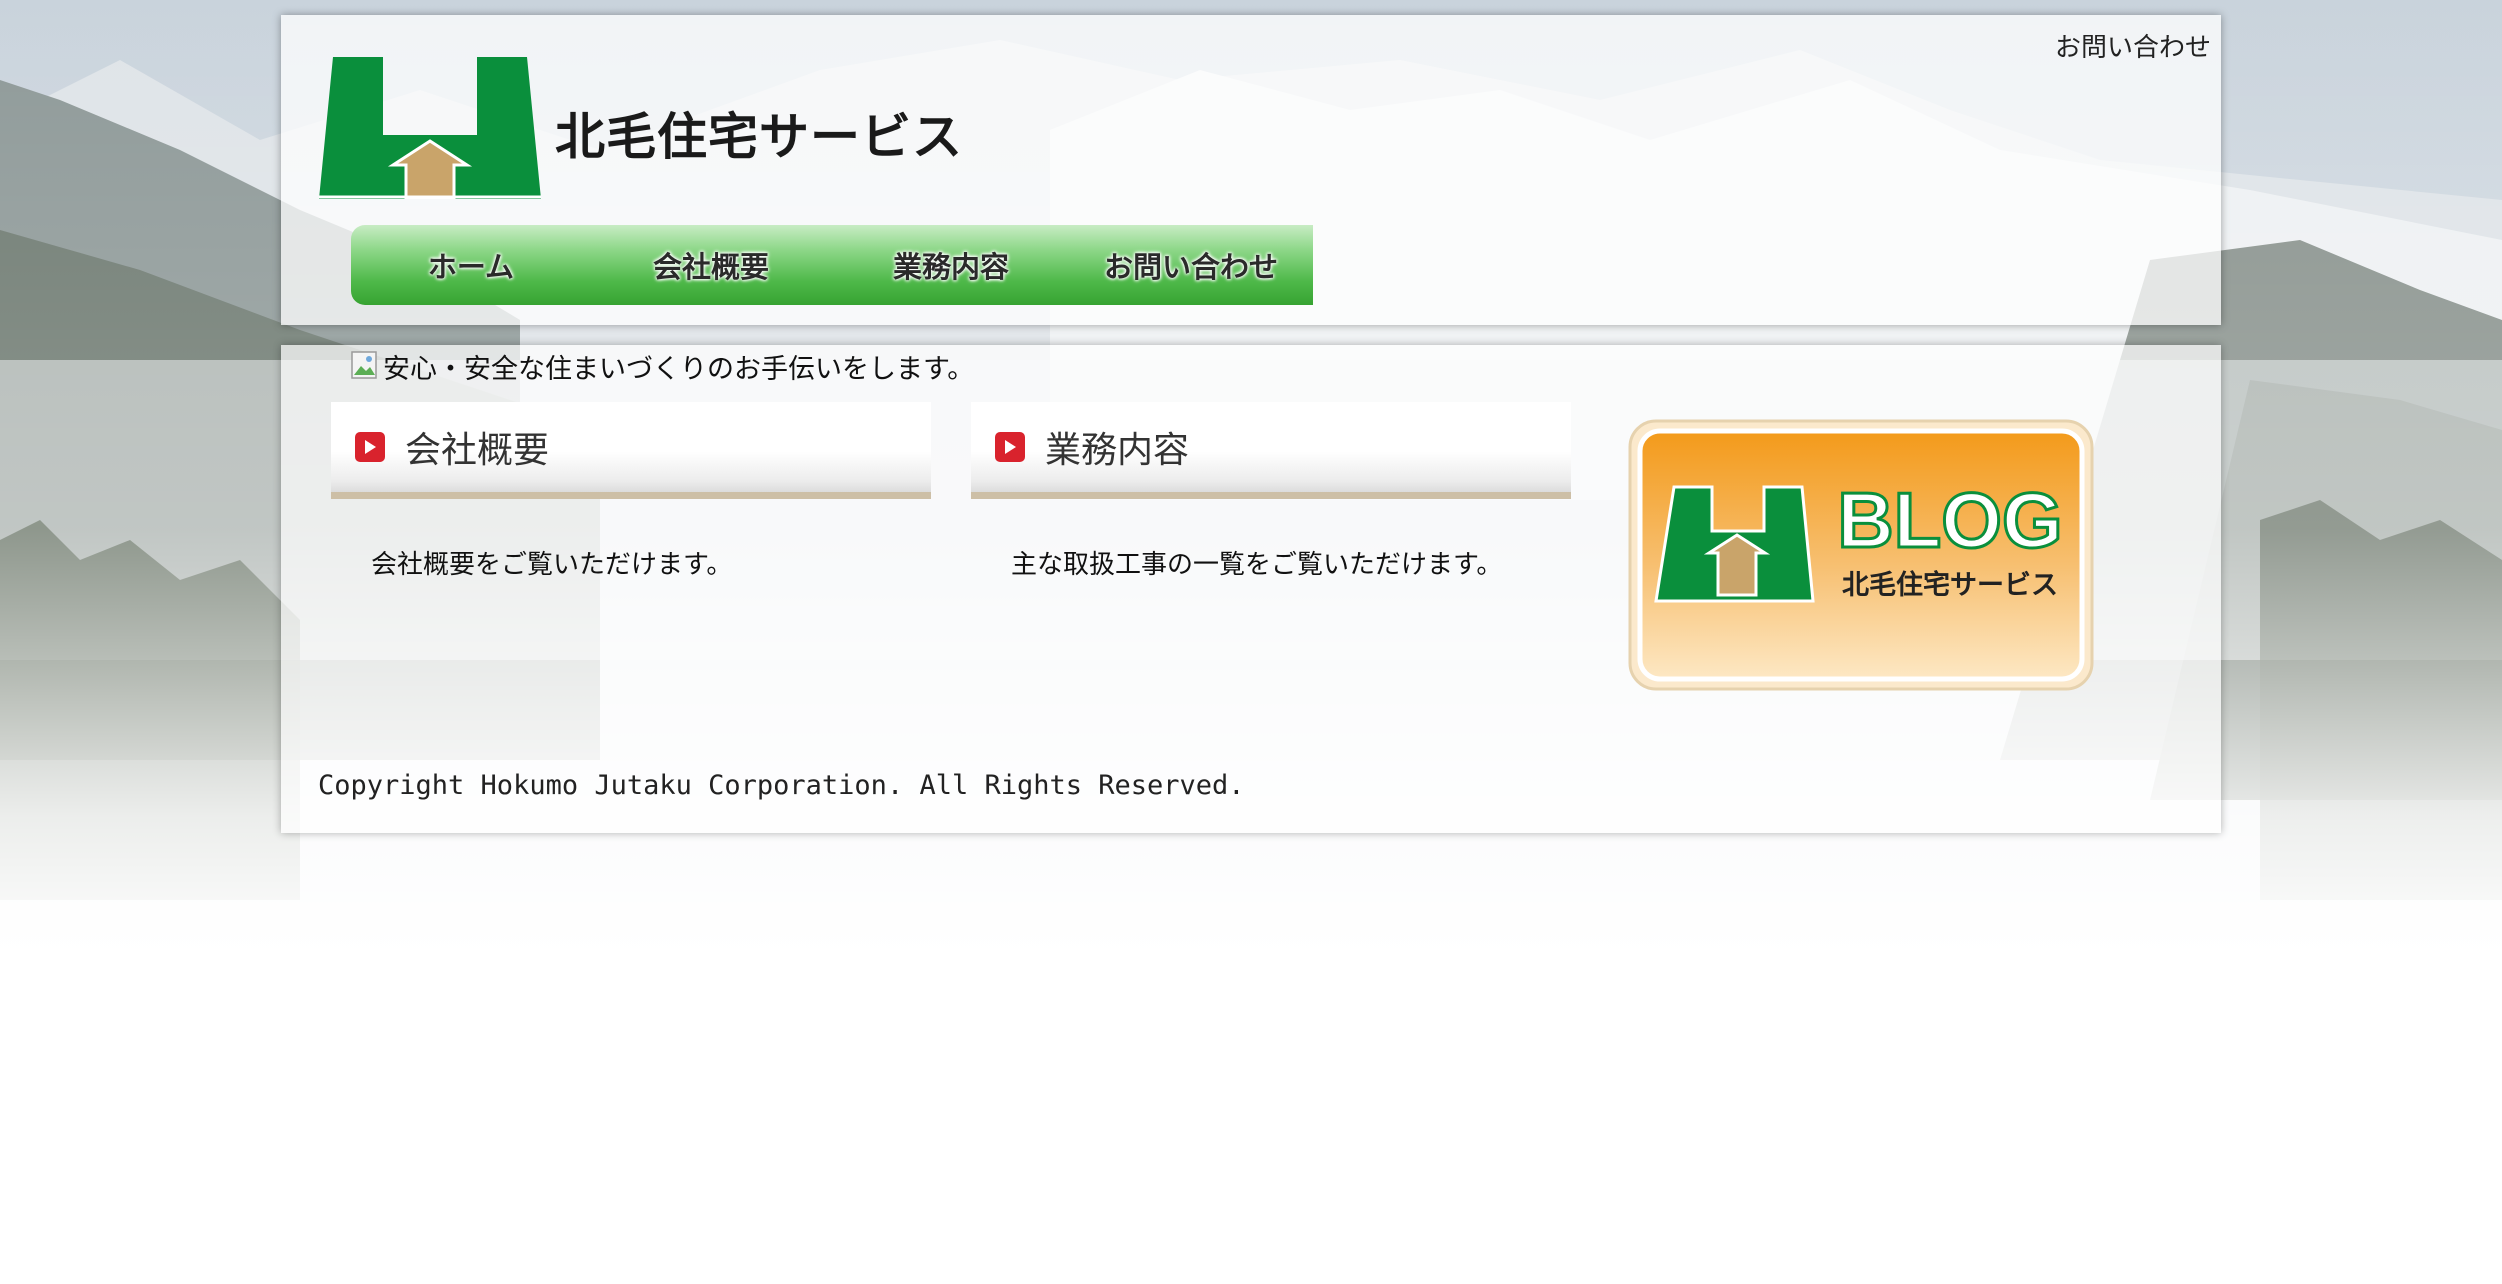 The height and width of the screenshot is (1284, 2502). What do you see at coordinates (430, 128) in the screenshot?
I see `company-logo` at bounding box center [430, 128].